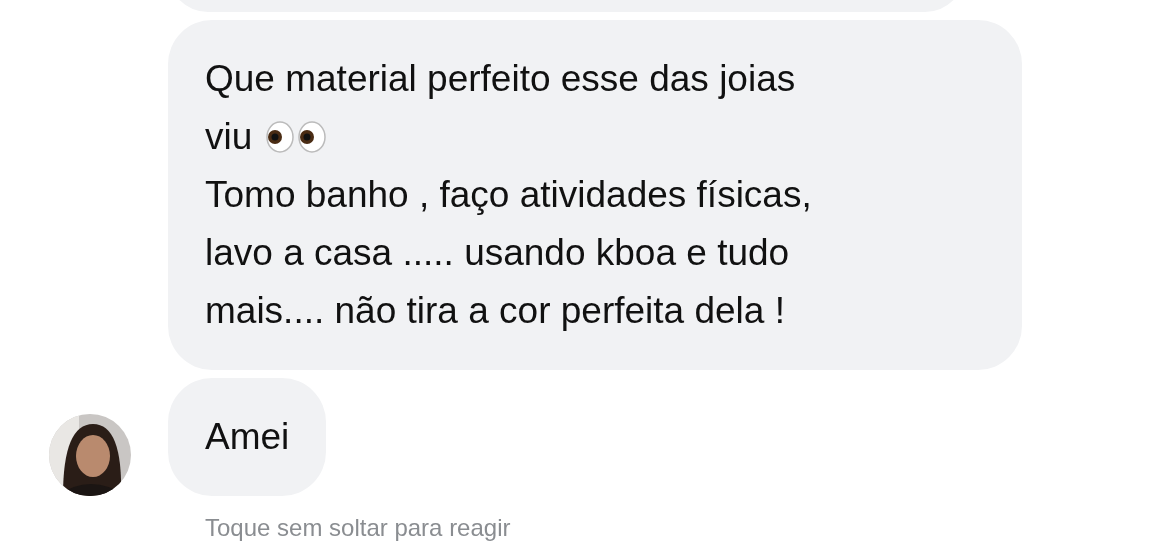  I want to click on message-text: Amei, so click(247, 437).